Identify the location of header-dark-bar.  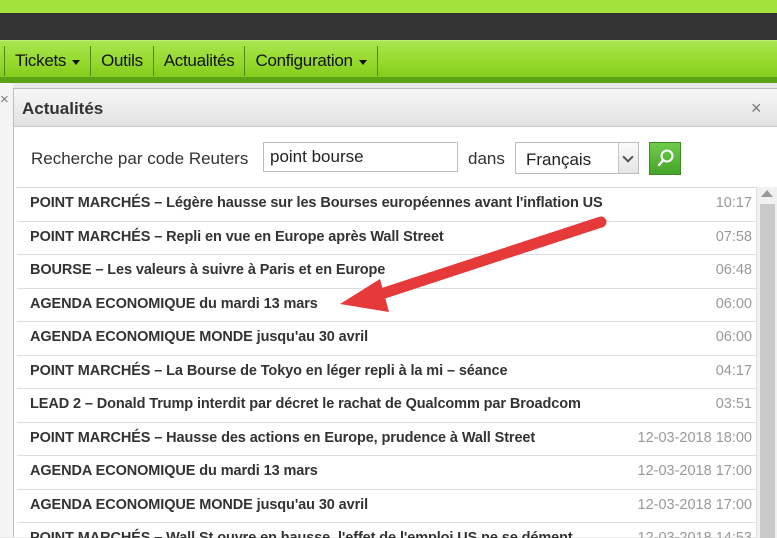
(388, 26).